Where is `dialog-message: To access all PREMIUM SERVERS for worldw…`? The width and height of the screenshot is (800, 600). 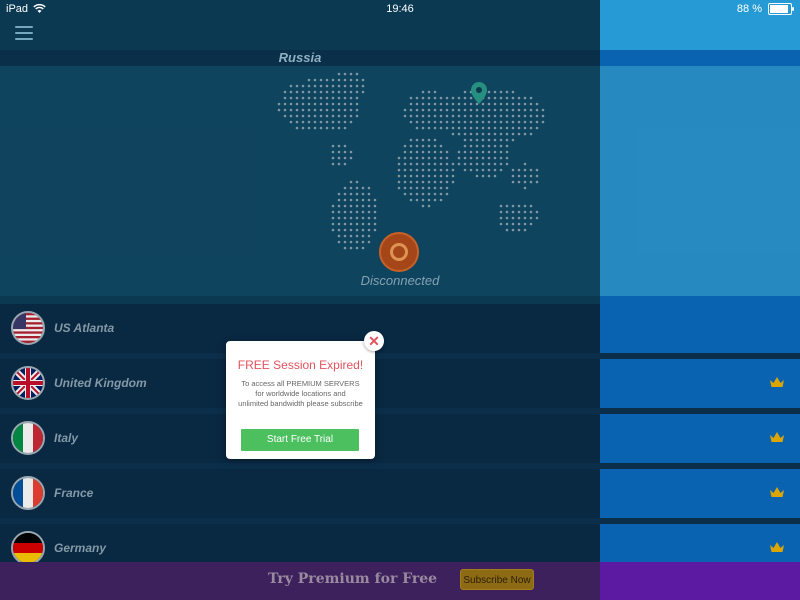 dialog-message: To access all PREMIUM SERVERS for worldw… is located at coordinates (300, 393).